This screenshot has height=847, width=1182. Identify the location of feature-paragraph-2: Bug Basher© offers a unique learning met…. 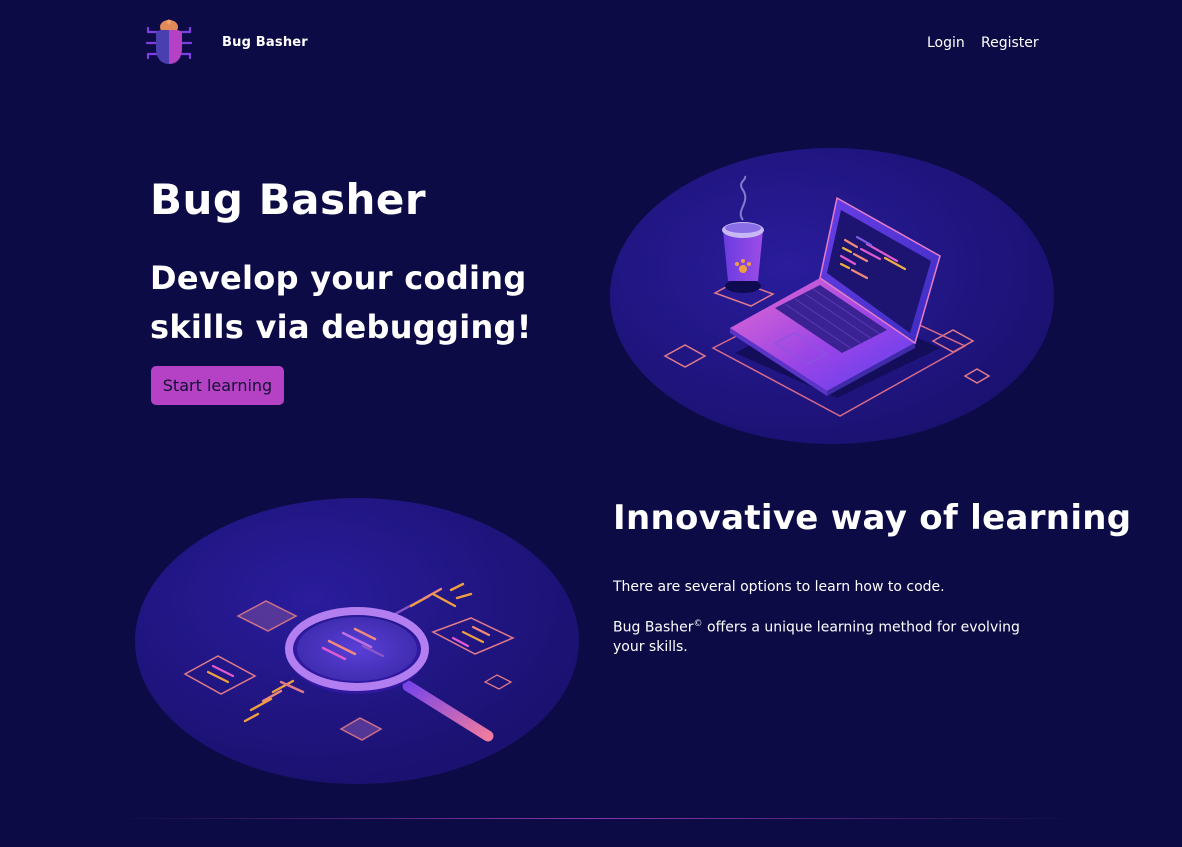
(833, 636).